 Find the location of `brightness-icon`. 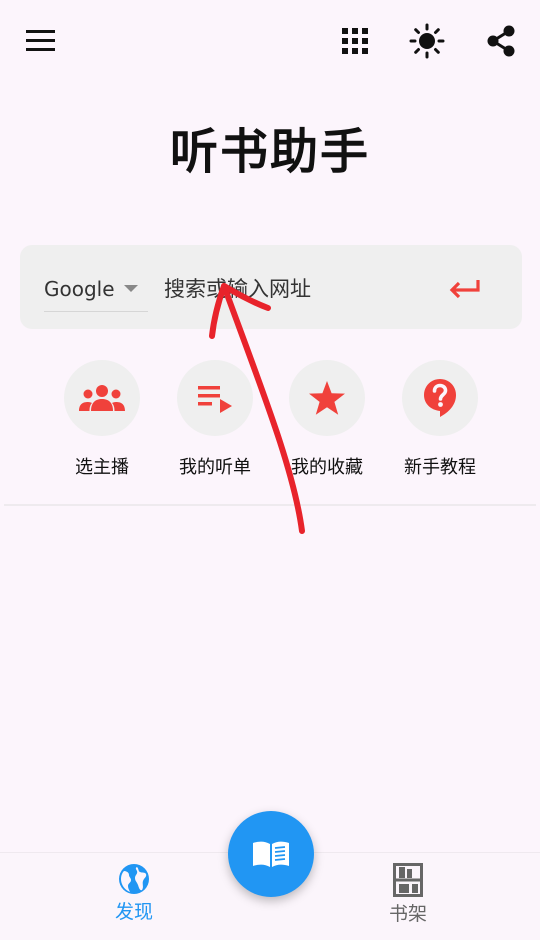

brightness-icon is located at coordinates (427, 41).